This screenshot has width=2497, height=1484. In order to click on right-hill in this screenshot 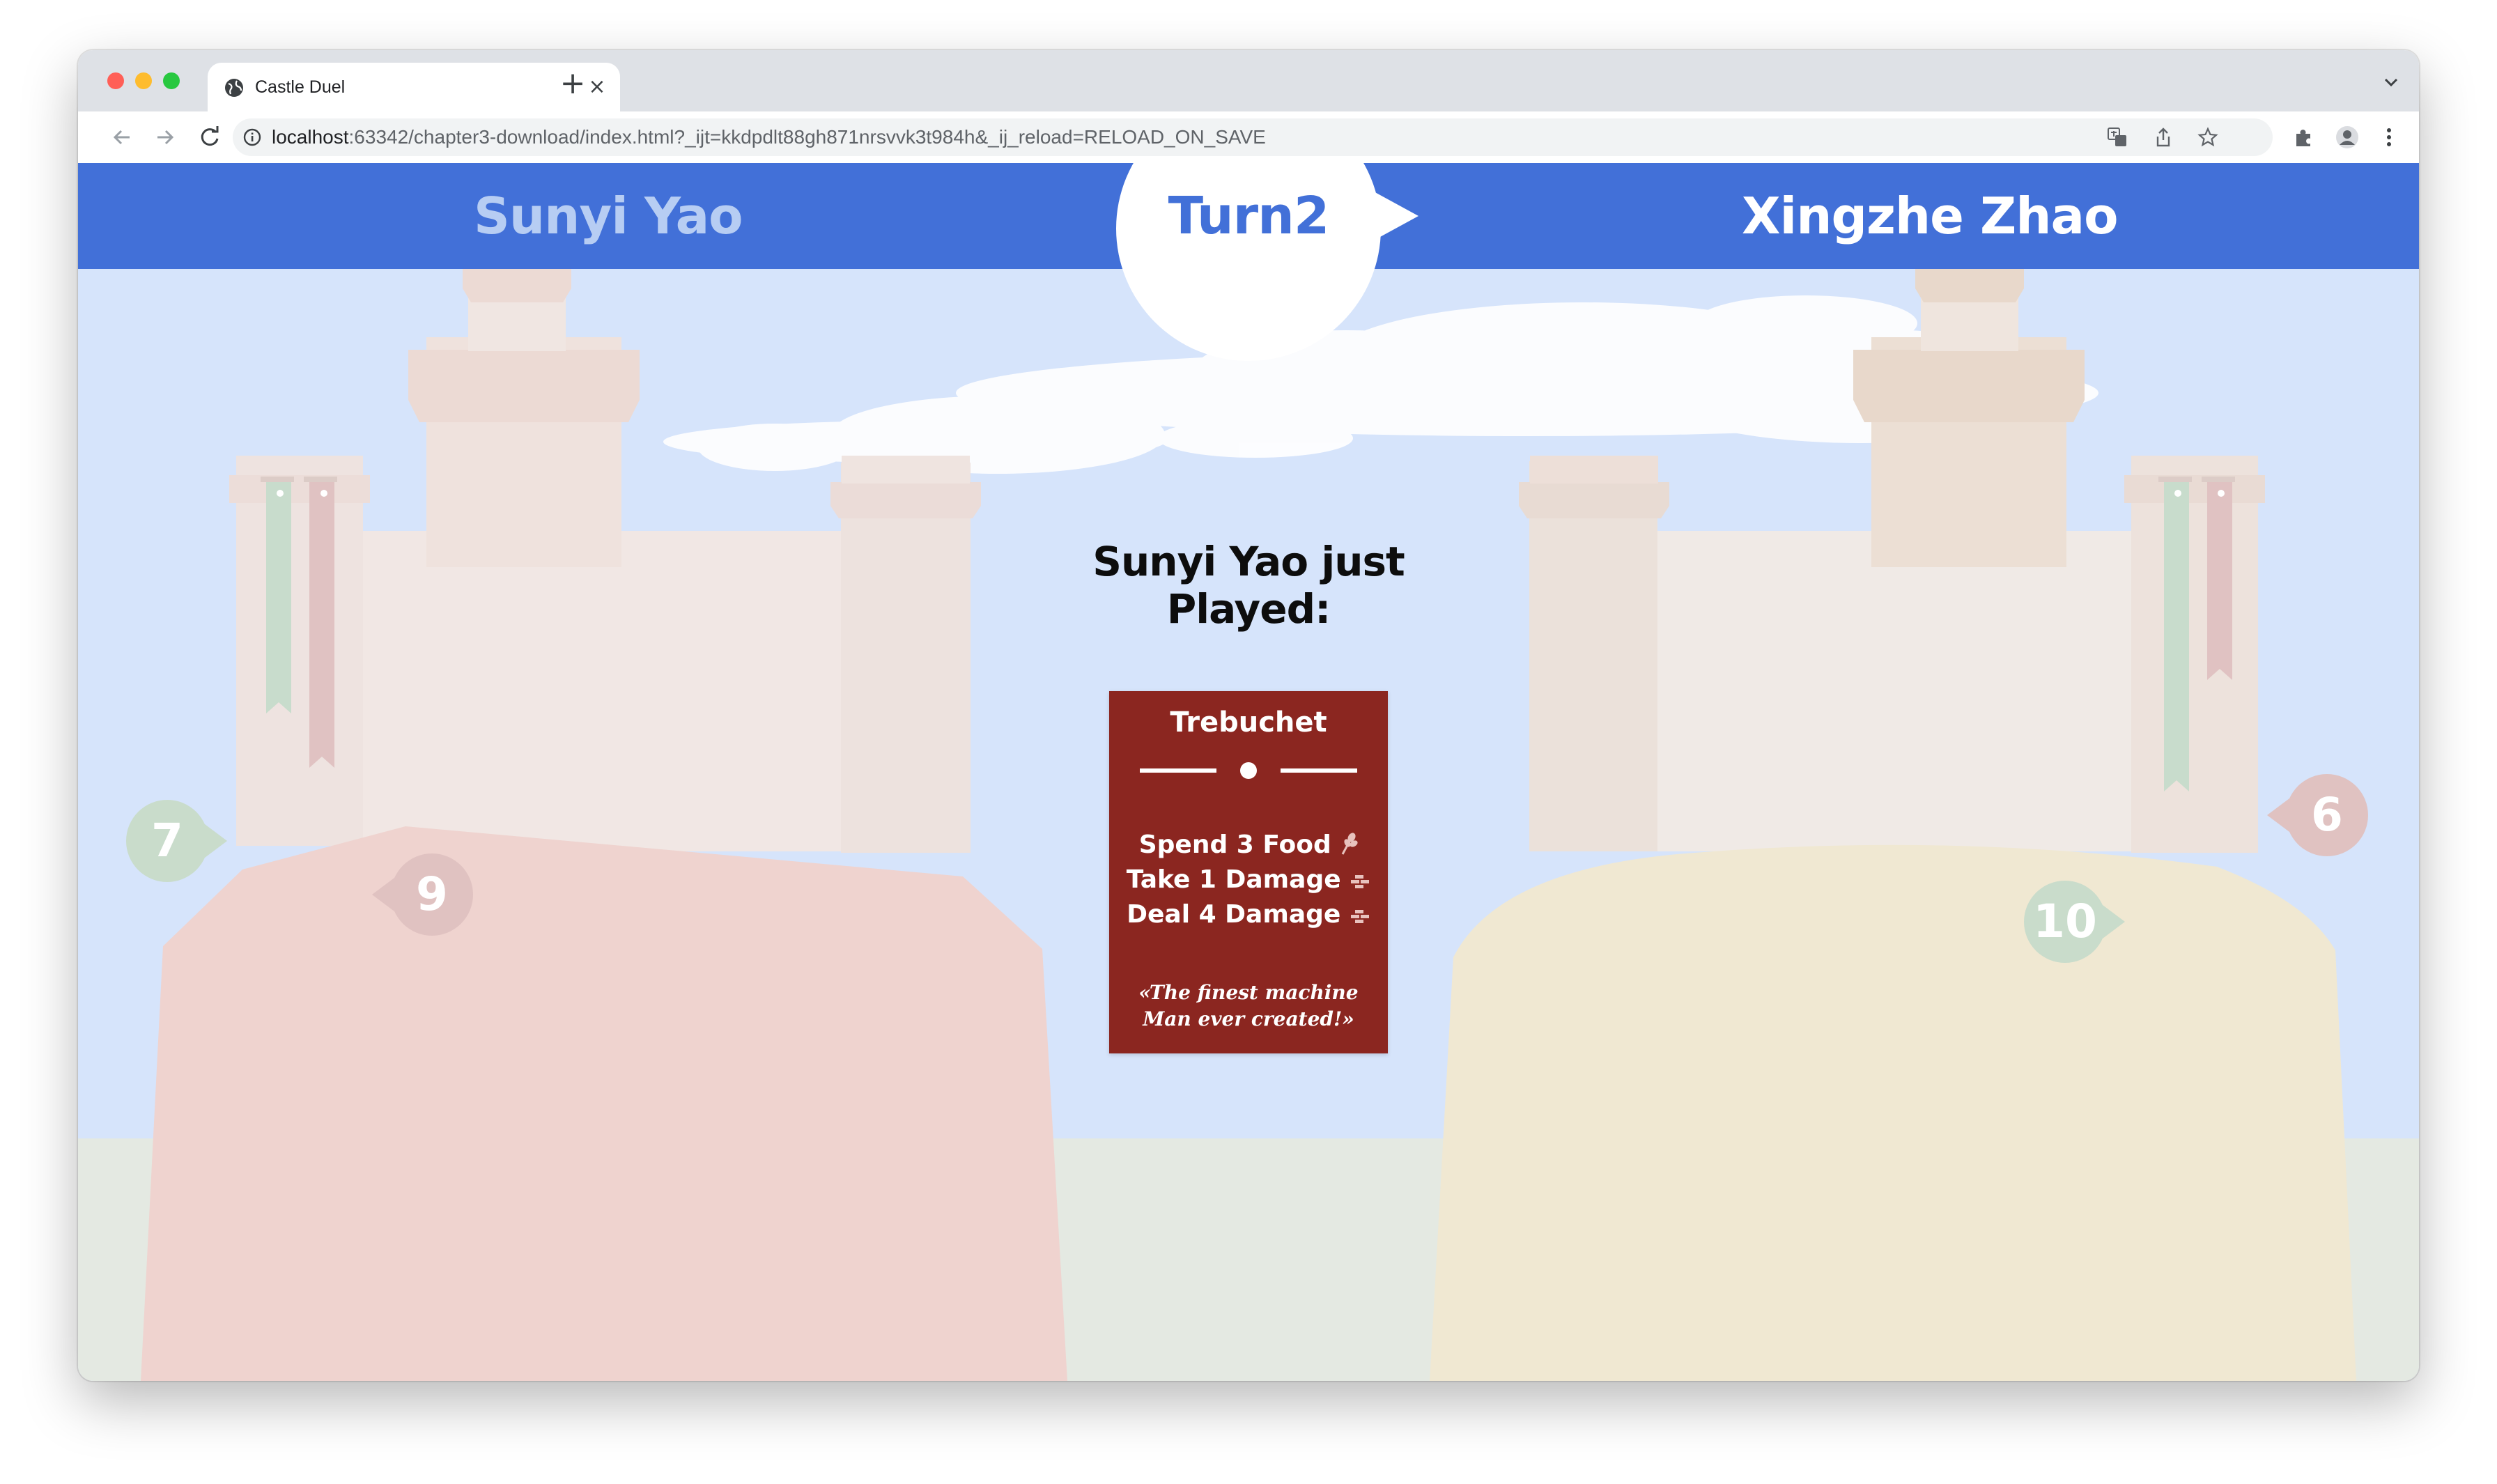, I will do `click(1893, 1112)`.